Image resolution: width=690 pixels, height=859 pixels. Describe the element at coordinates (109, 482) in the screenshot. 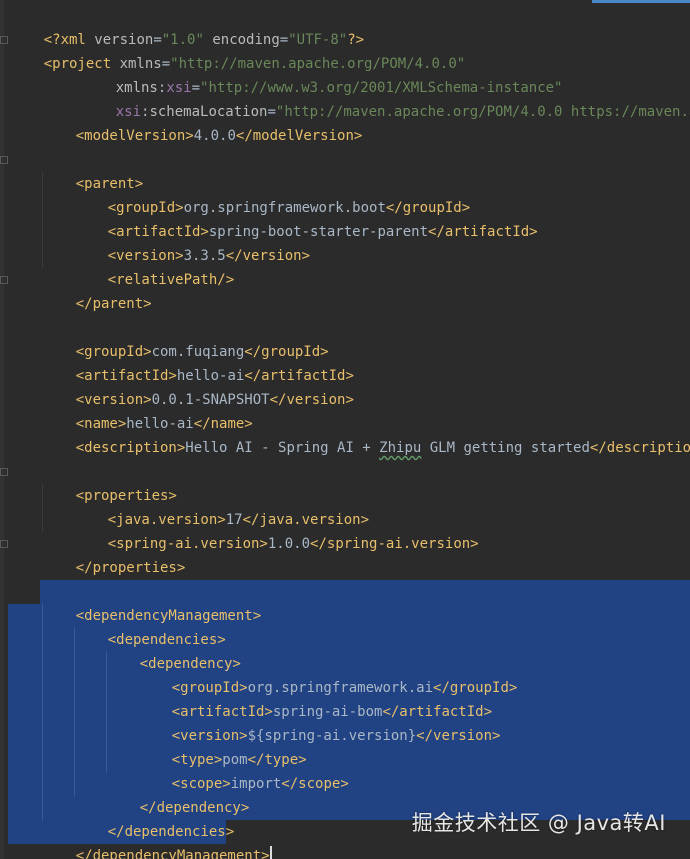

I see `code-line: <properties>` at that location.